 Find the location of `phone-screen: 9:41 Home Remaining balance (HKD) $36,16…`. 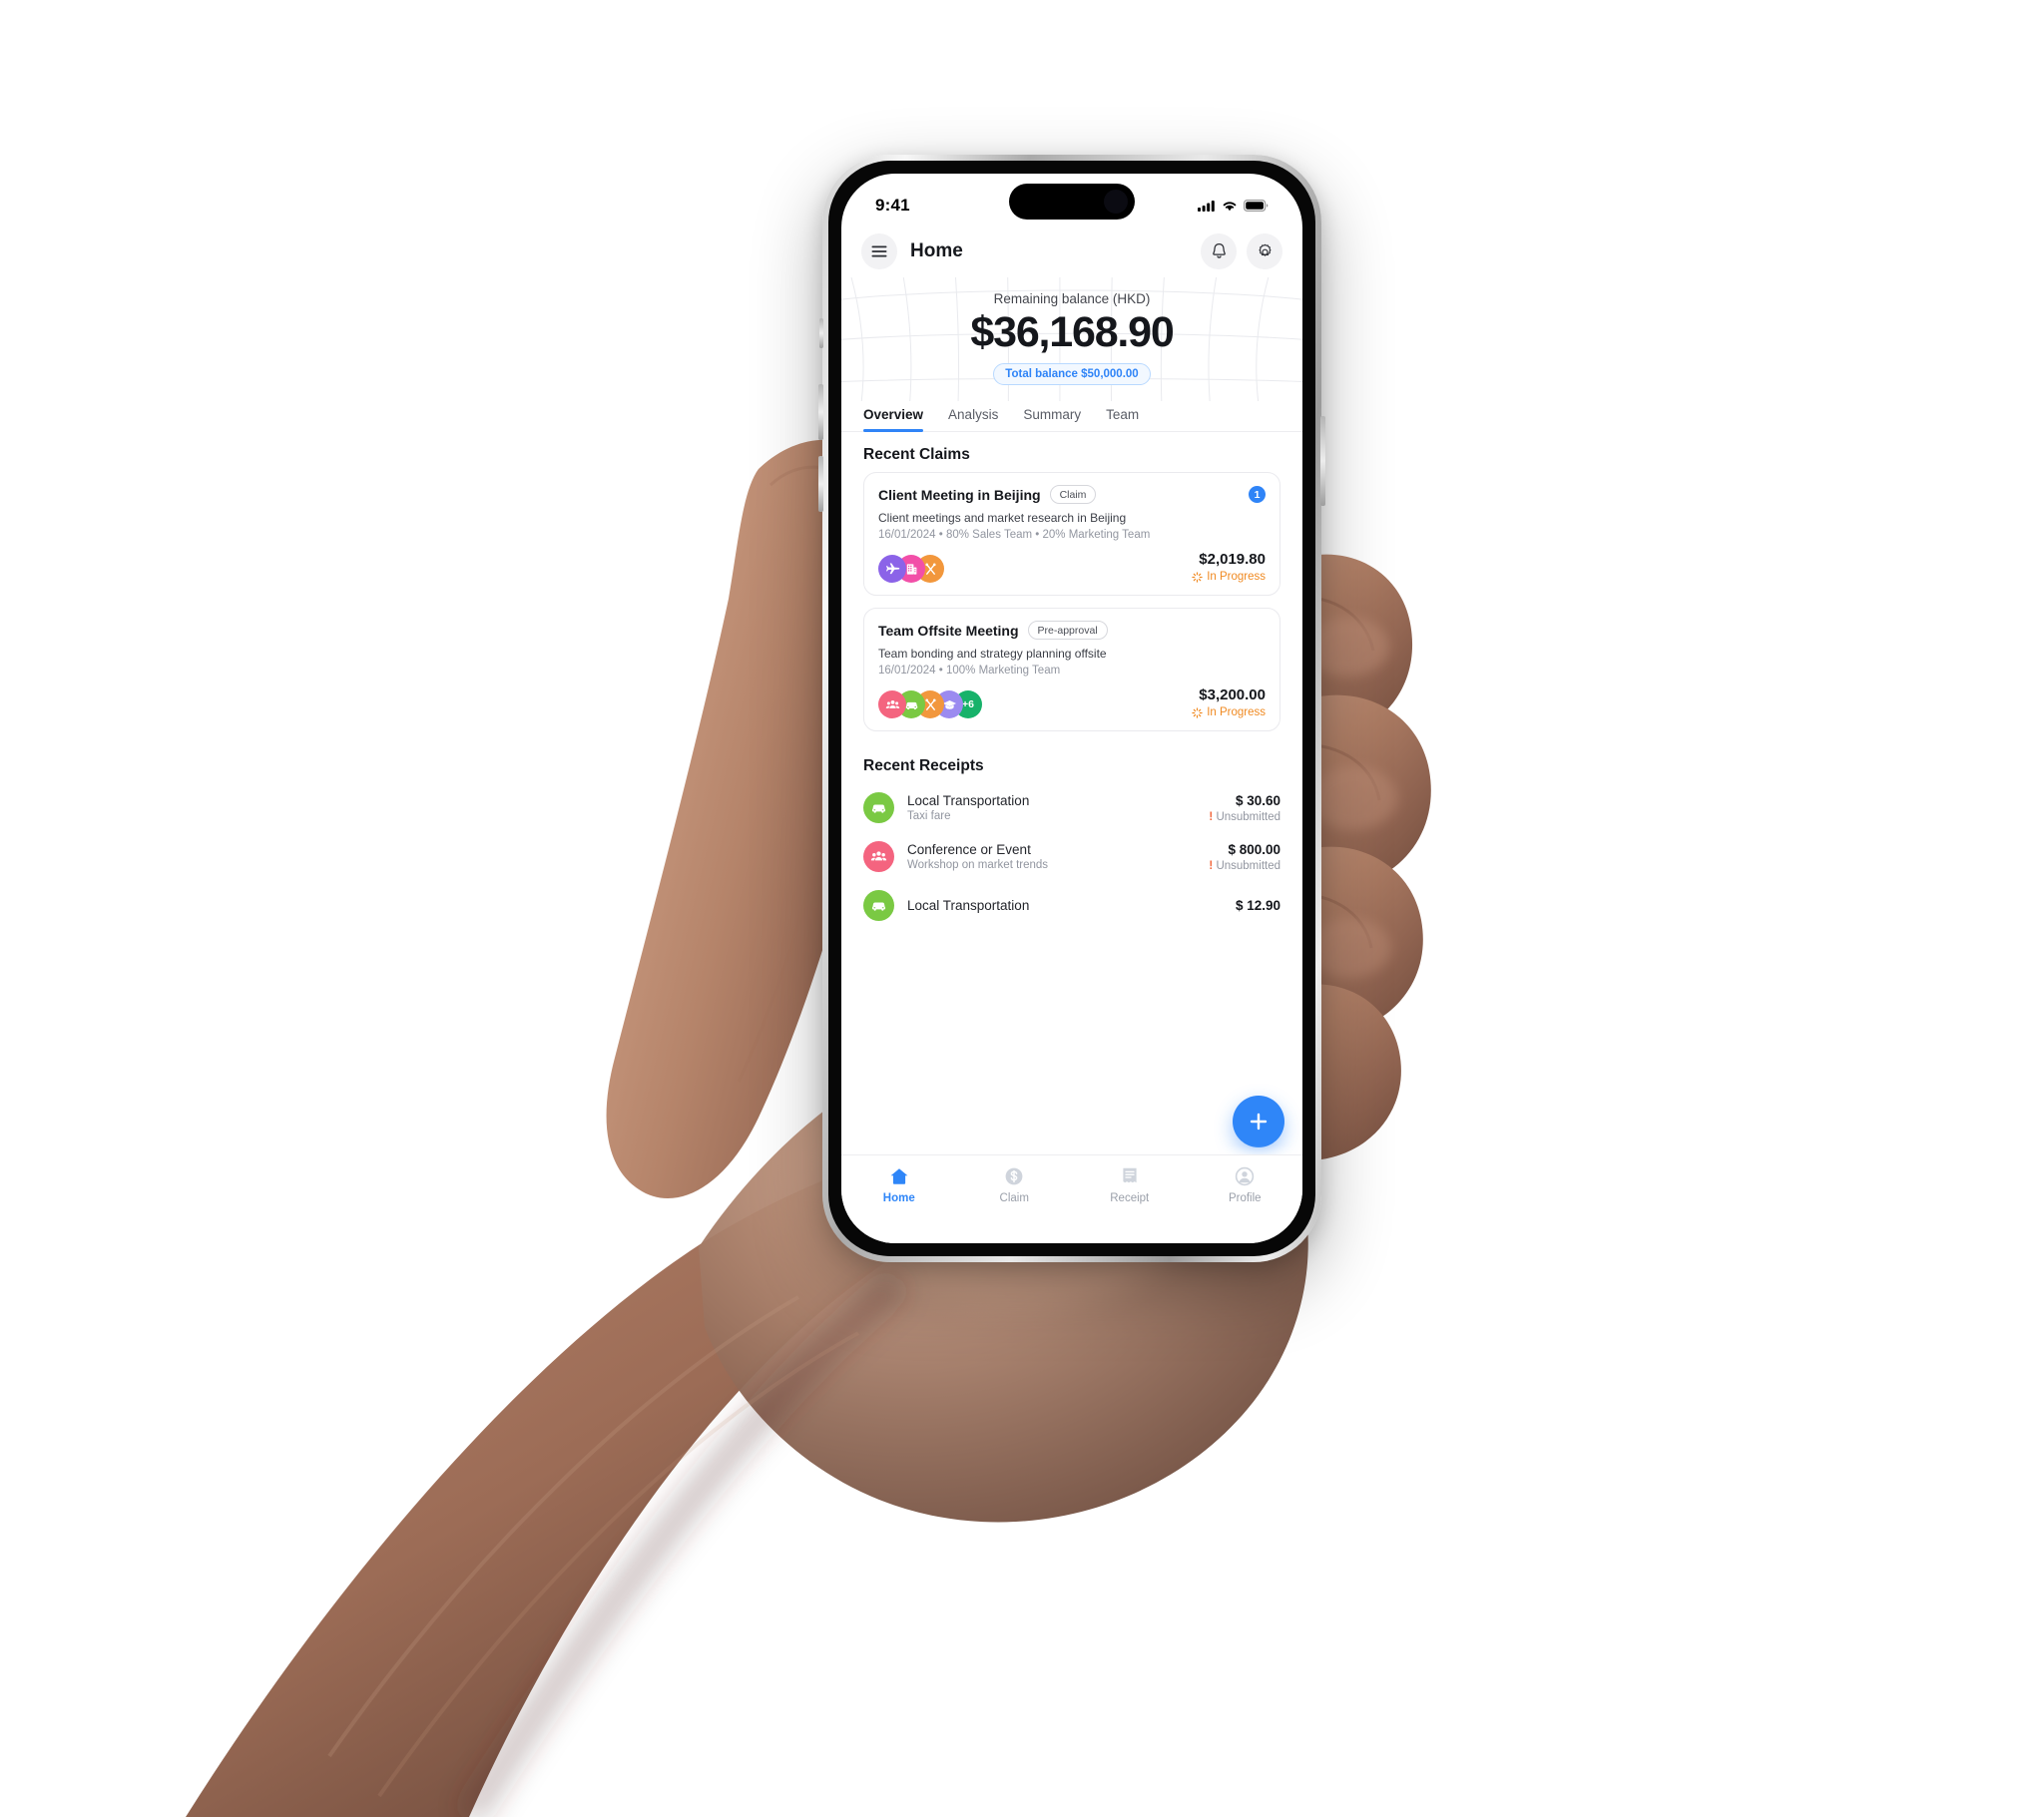

phone-screen: 9:41 Home Remaining balance (HKD) $36,16… is located at coordinates (1071, 708).